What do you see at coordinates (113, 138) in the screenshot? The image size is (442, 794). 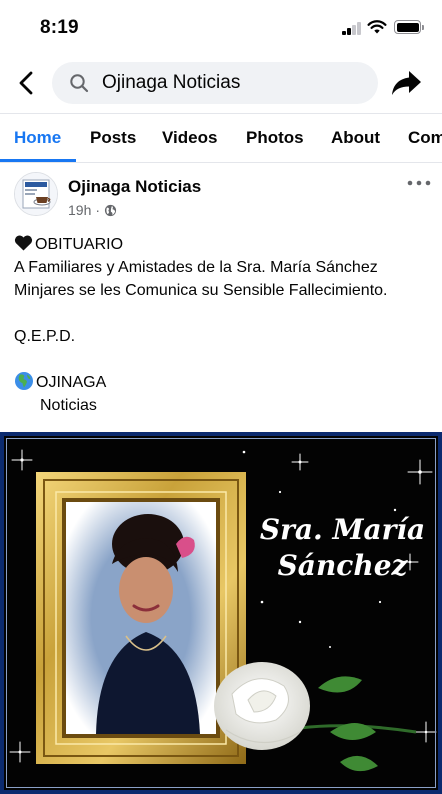 I see `tab-posts: Posts` at bounding box center [113, 138].